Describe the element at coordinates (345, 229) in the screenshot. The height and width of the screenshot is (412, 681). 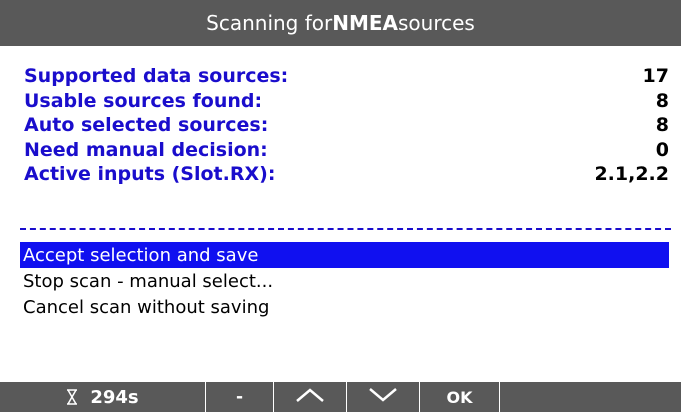
I see `dashed-separator` at that location.